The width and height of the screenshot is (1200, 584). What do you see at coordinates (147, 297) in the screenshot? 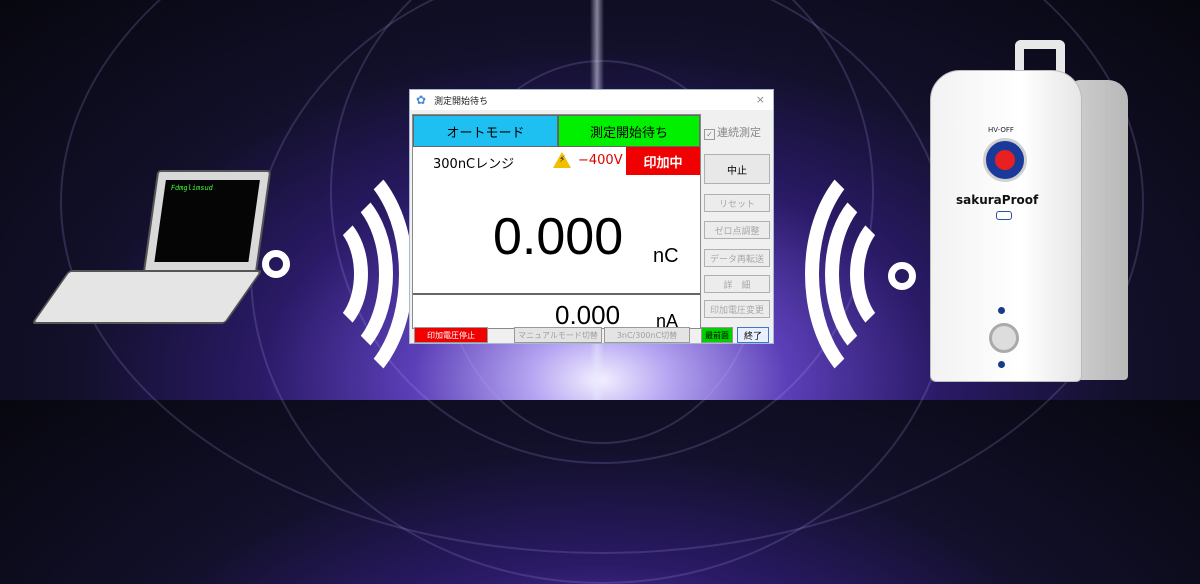
I see `laptop-keyboard-base` at bounding box center [147, 297].